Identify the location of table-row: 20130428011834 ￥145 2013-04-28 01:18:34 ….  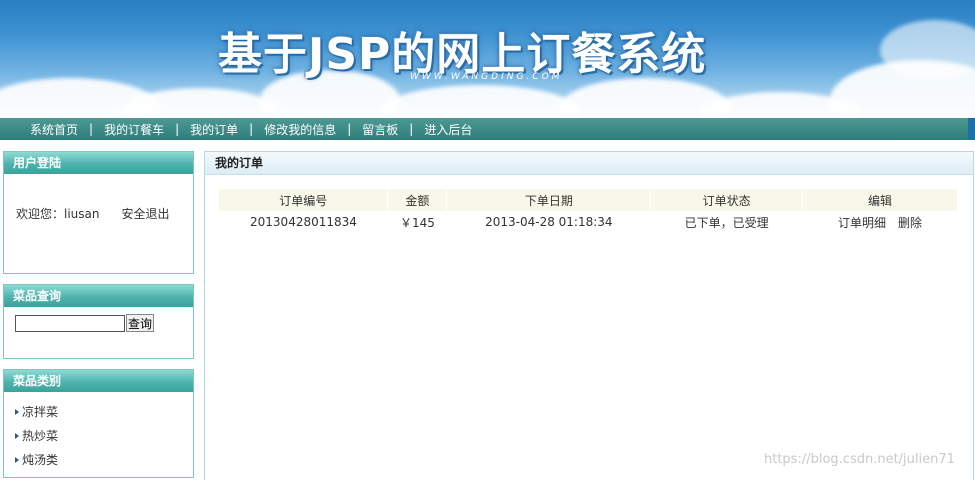
(588, 222).